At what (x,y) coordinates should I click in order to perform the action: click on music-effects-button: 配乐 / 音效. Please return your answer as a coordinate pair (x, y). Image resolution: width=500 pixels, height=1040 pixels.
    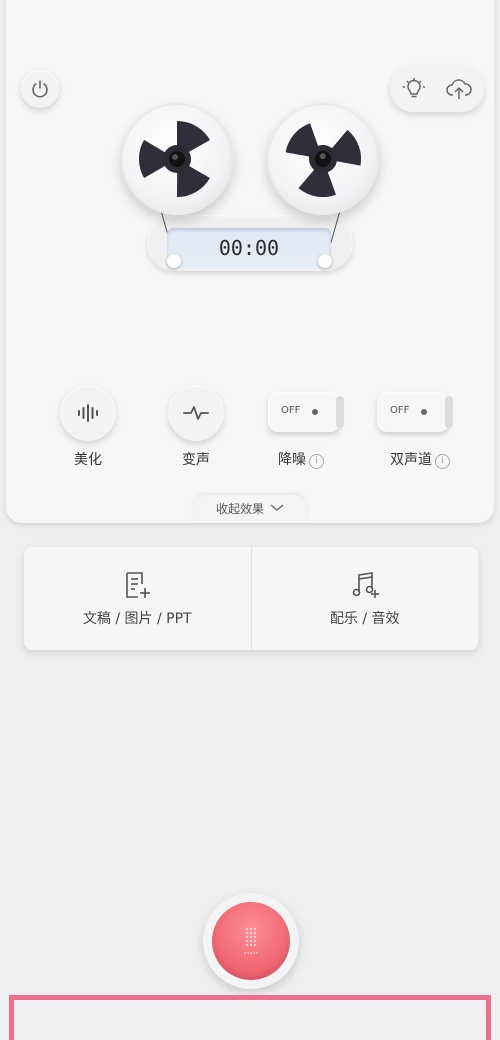
    Looking at the image, I should click on (364, 598).